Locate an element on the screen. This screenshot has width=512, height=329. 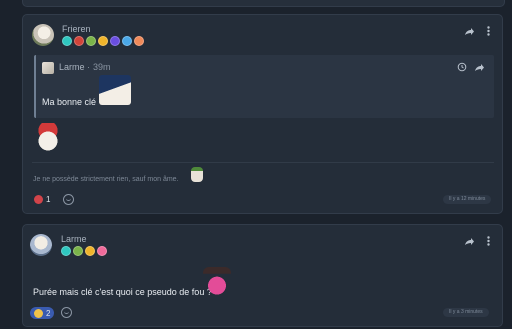
flame-badge-icon is located at coordinates (79, 41).